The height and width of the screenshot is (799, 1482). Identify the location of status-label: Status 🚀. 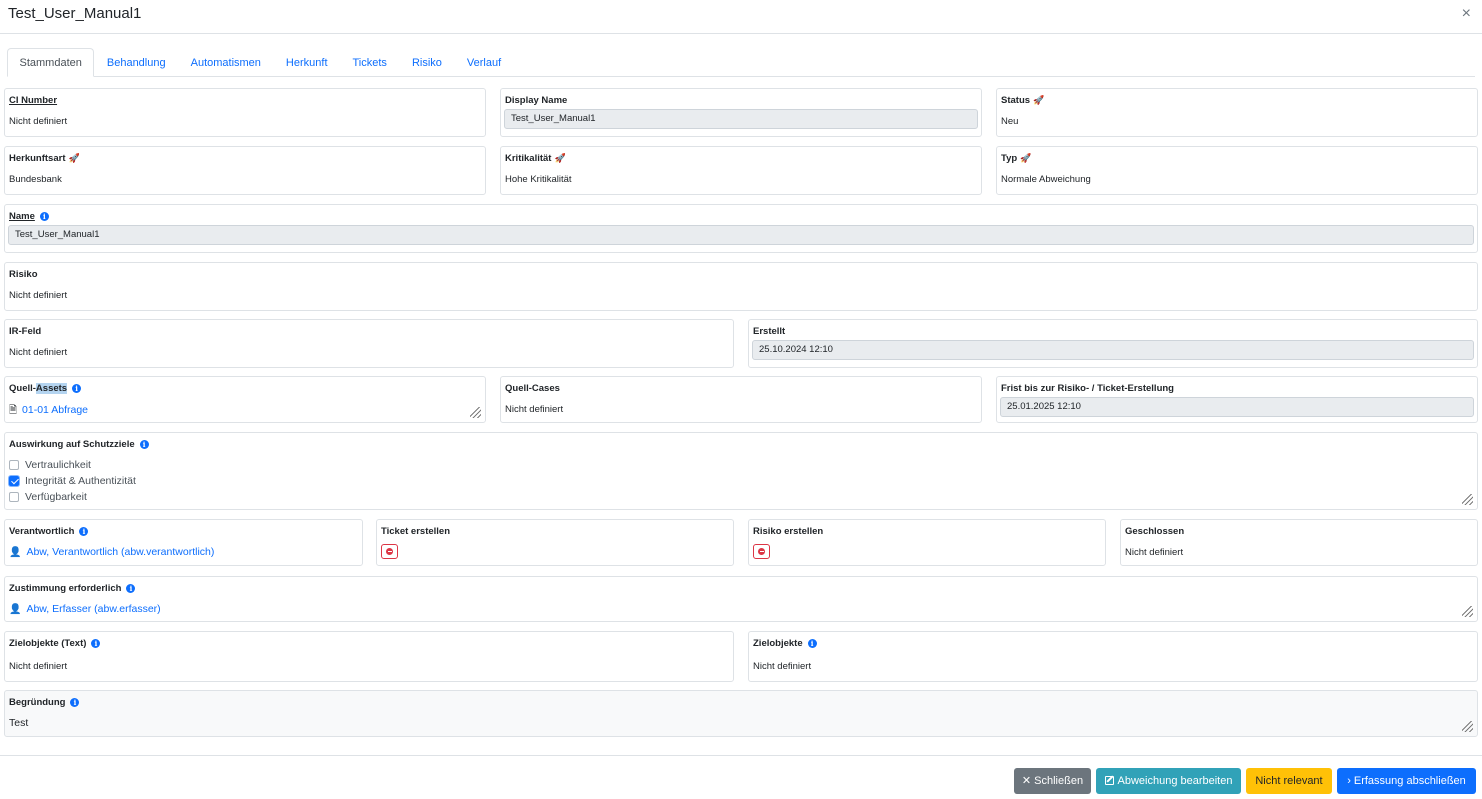
(1023, 100).